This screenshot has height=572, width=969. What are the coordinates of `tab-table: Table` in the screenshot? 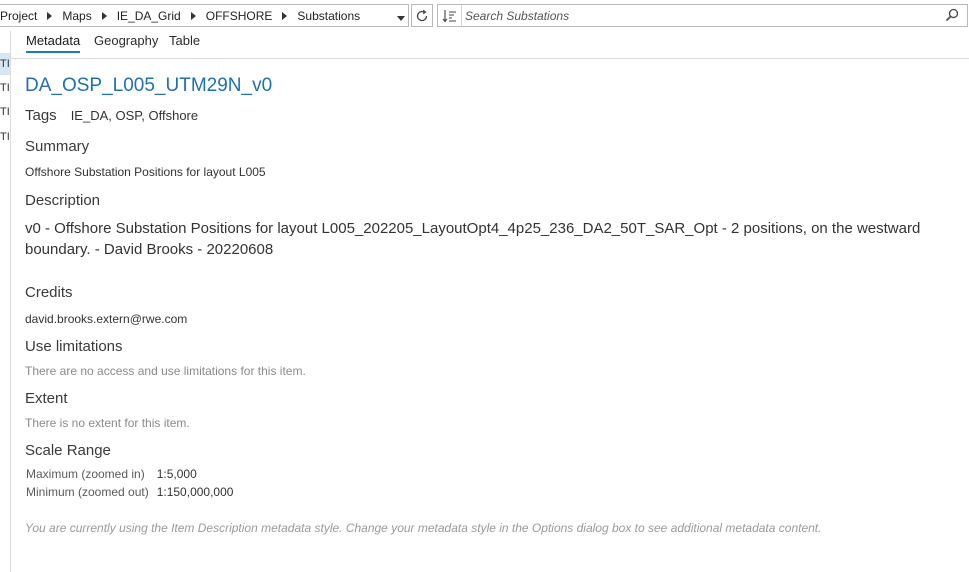 It's located at (184, 42).